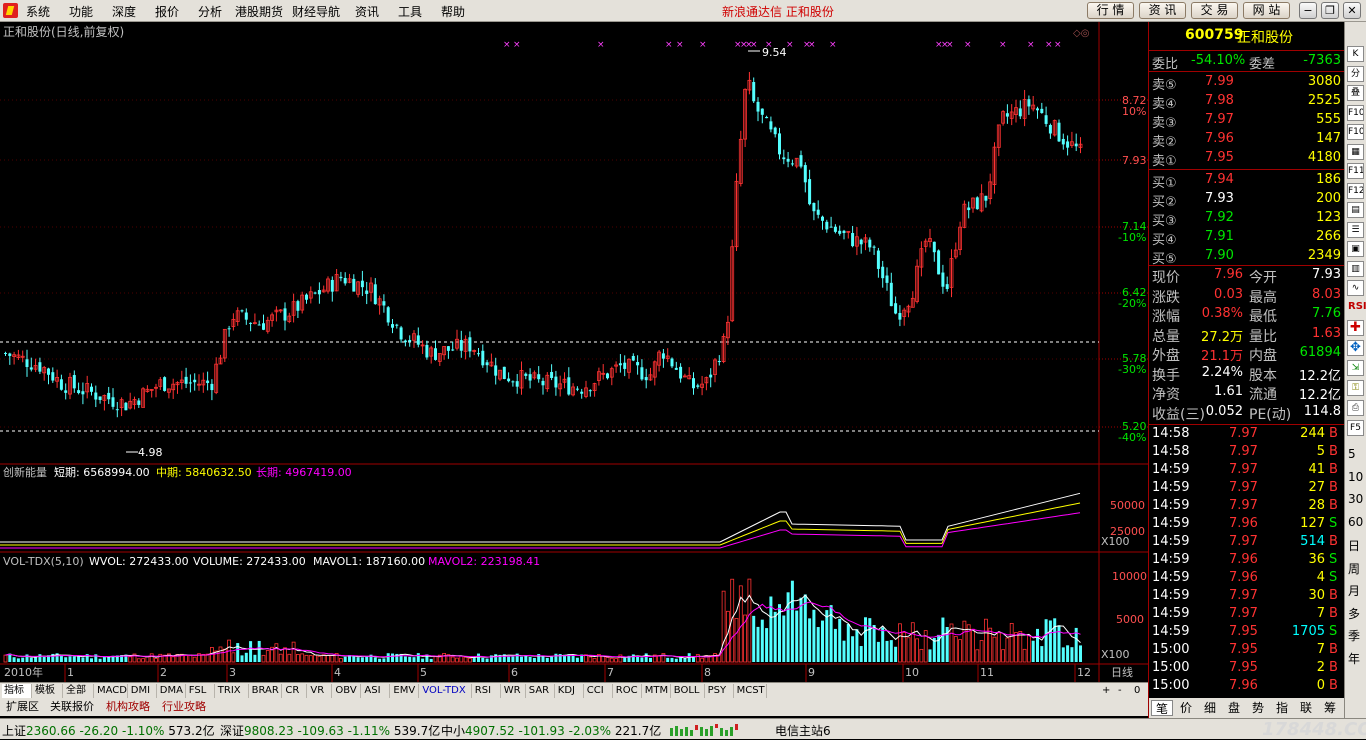 The image size is (1366, 740). What do you see at coordinates (1355, 151) in the screenshot?
I see `chart-icon: ▦` at bounding box center [1355, 151].